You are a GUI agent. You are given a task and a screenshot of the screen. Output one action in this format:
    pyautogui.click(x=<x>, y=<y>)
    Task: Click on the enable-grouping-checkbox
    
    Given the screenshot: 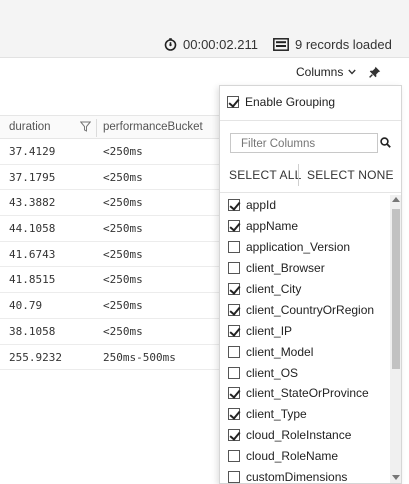 What is the action you would take?
    pyautogui.click(x=233, y=102)
    